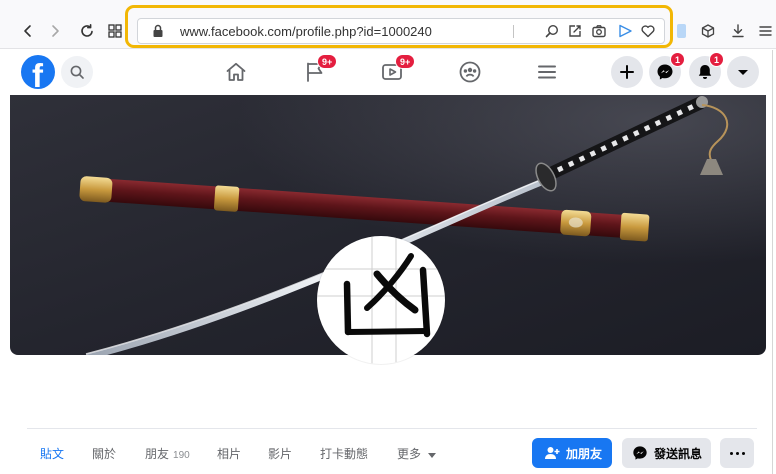 This screenshot has width=776, height=474. What do you see at coordinates (552, 453) in the screenshot?
I see `add-friend-icon` at bounding box center [552, 453].